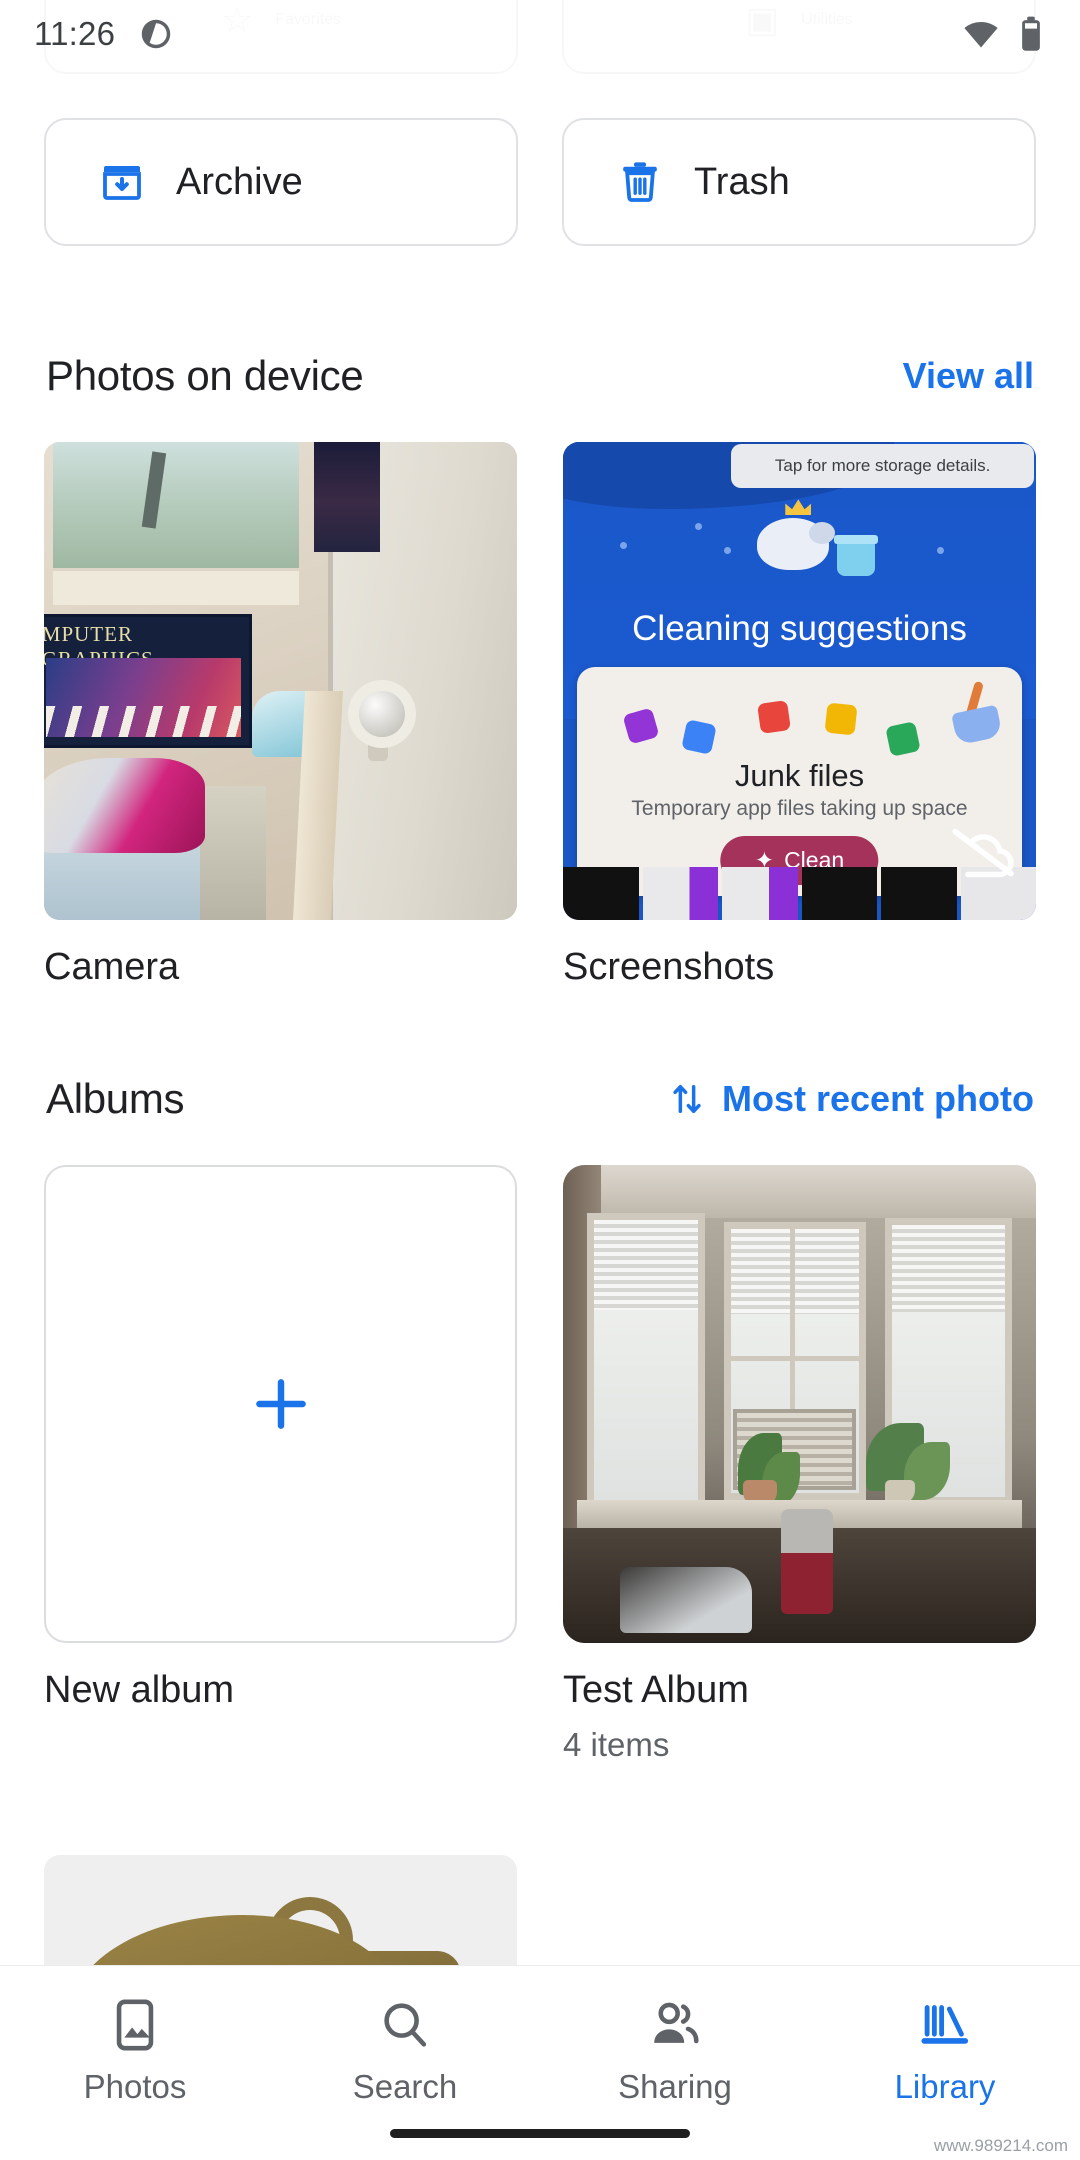 The width and height of the screenshot is (1080, 2160). What do you see at coordinates (540, 1910) in the screenshot?
I see `partial-album-row: MYSTERYRANCH` at bounding box center [540, 1910].